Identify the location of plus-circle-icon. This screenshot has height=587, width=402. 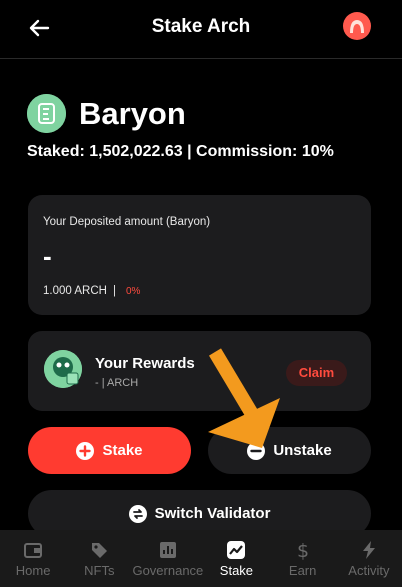
(85, 450).